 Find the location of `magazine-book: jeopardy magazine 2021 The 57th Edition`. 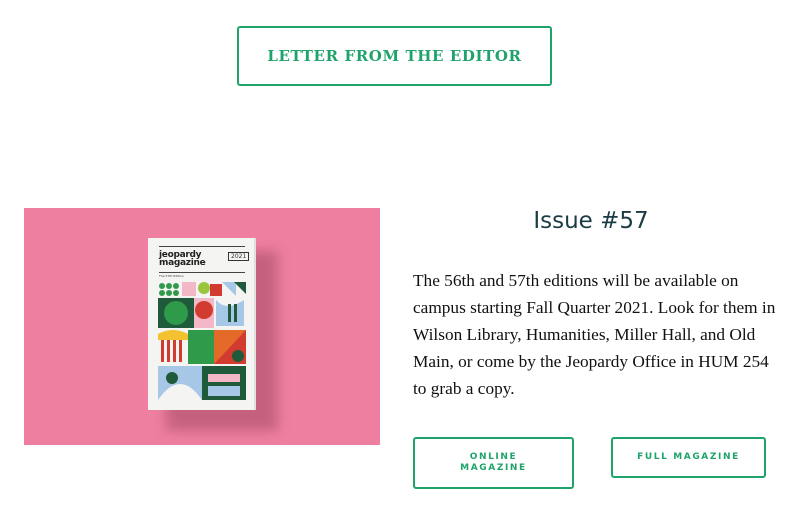

magazine-book: jeopardy magazine 2021 The 57th Edition is located at coordinates (202, 324).